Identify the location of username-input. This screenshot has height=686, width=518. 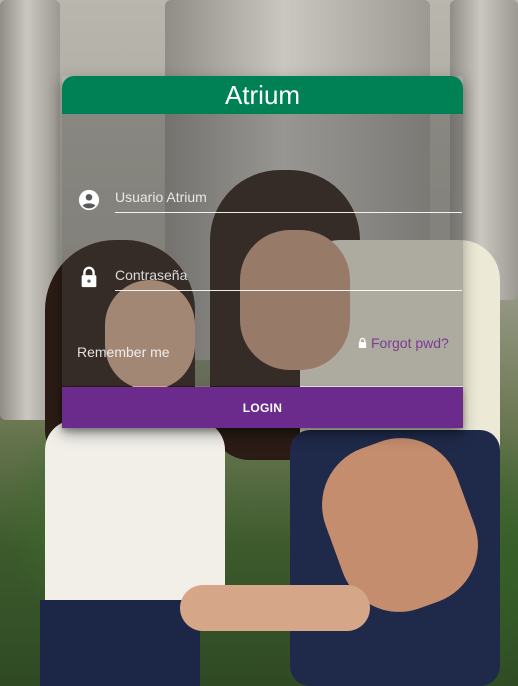
(288, 197).